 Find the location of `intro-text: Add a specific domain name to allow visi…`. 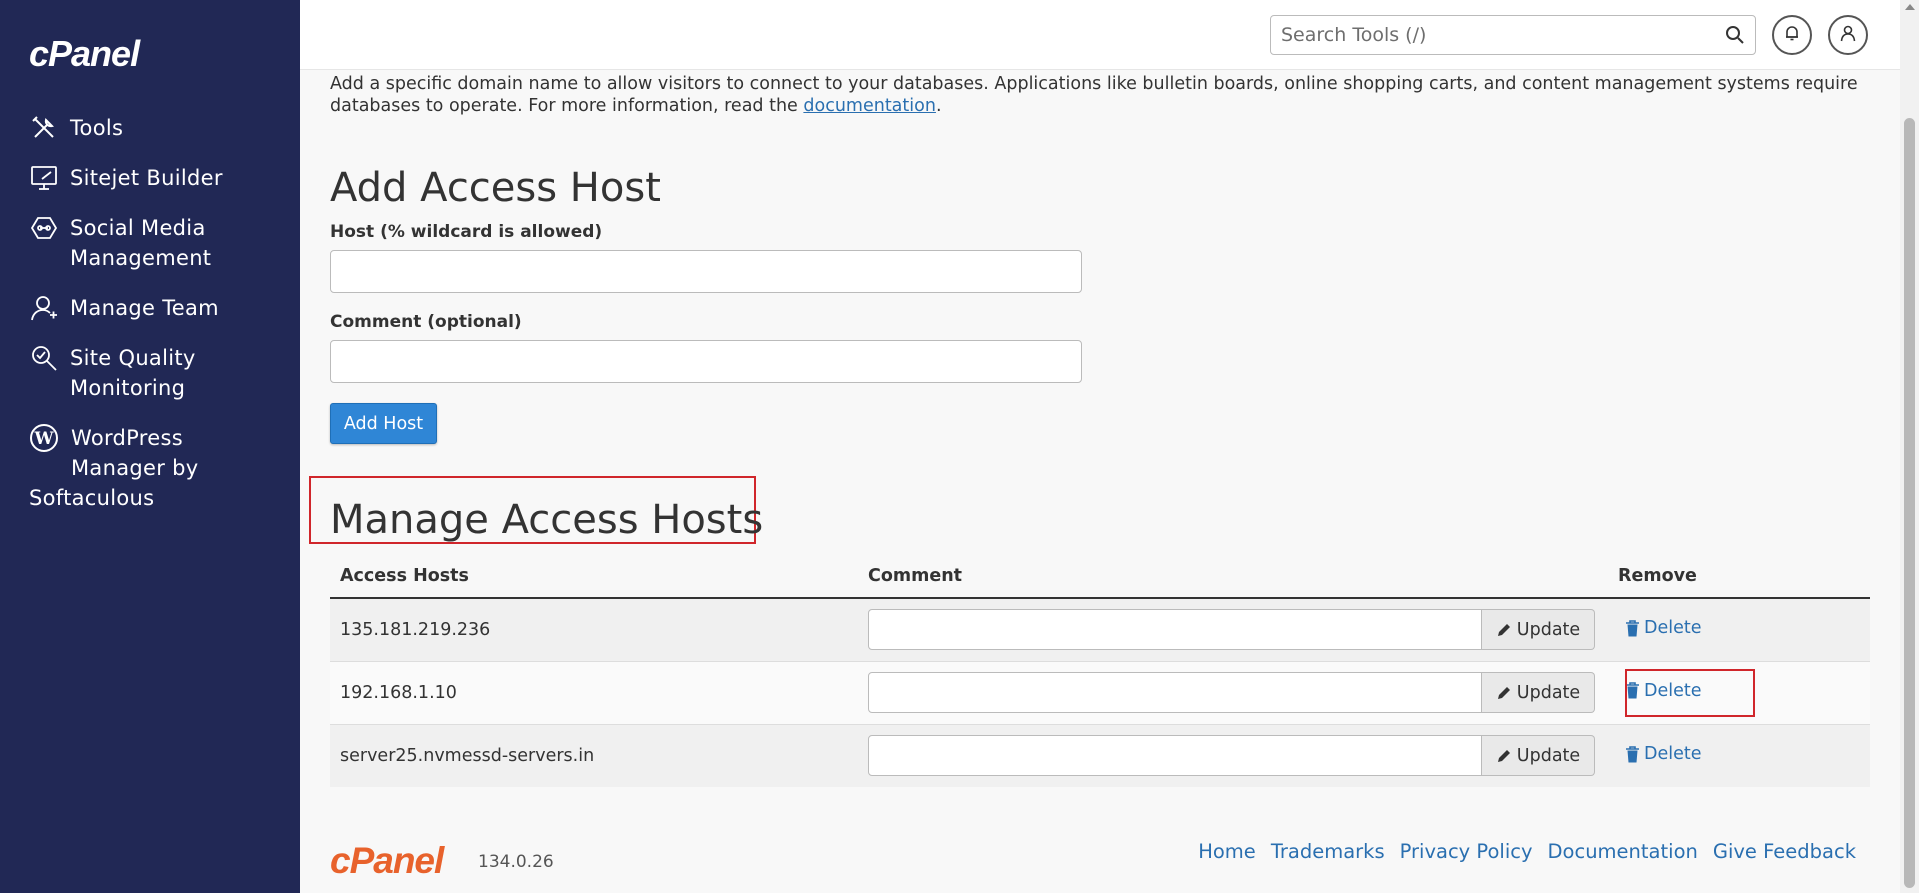

intro-text: Add a specific domain name to allow visi… is located at coordinates (1094, 95).